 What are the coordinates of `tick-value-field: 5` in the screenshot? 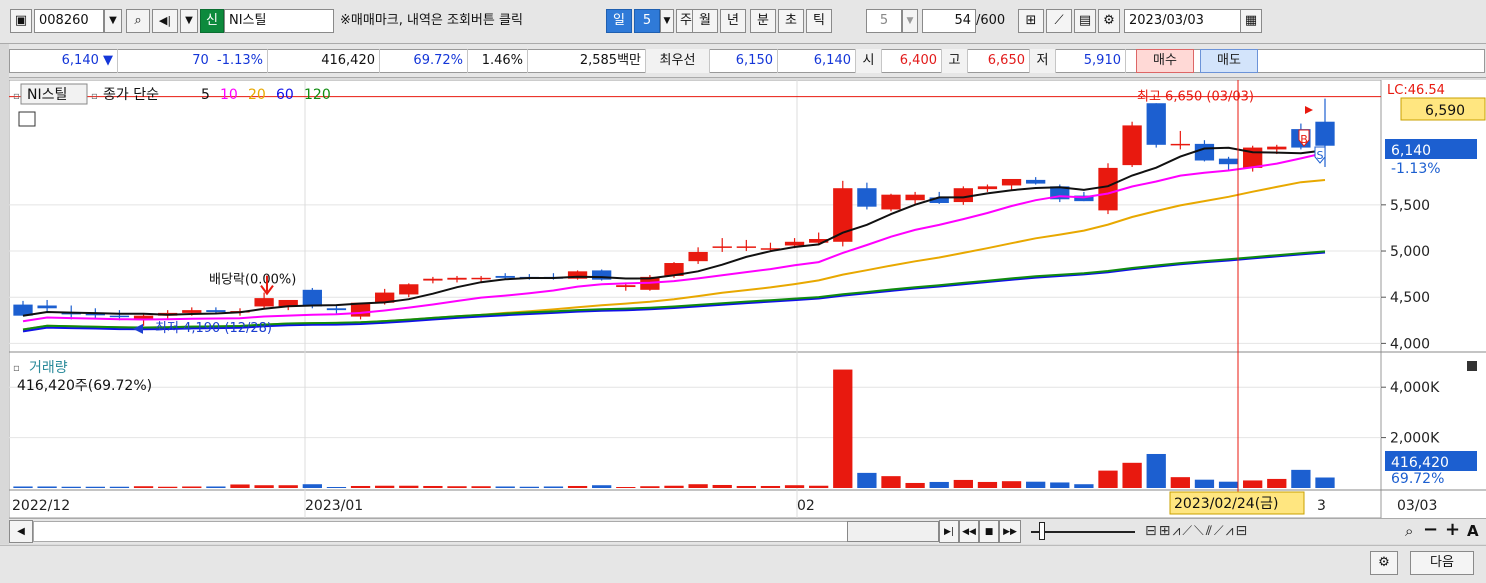 It's located at (884, 21).